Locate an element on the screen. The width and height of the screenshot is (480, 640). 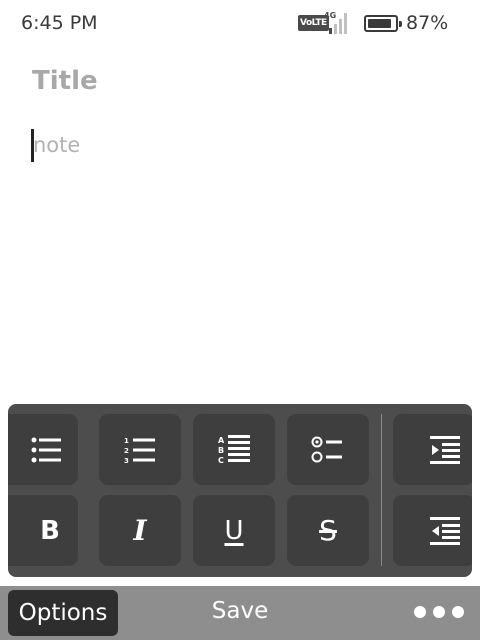
numbered-list-icon: 1 2 3 is located at coordinates (139, 451).